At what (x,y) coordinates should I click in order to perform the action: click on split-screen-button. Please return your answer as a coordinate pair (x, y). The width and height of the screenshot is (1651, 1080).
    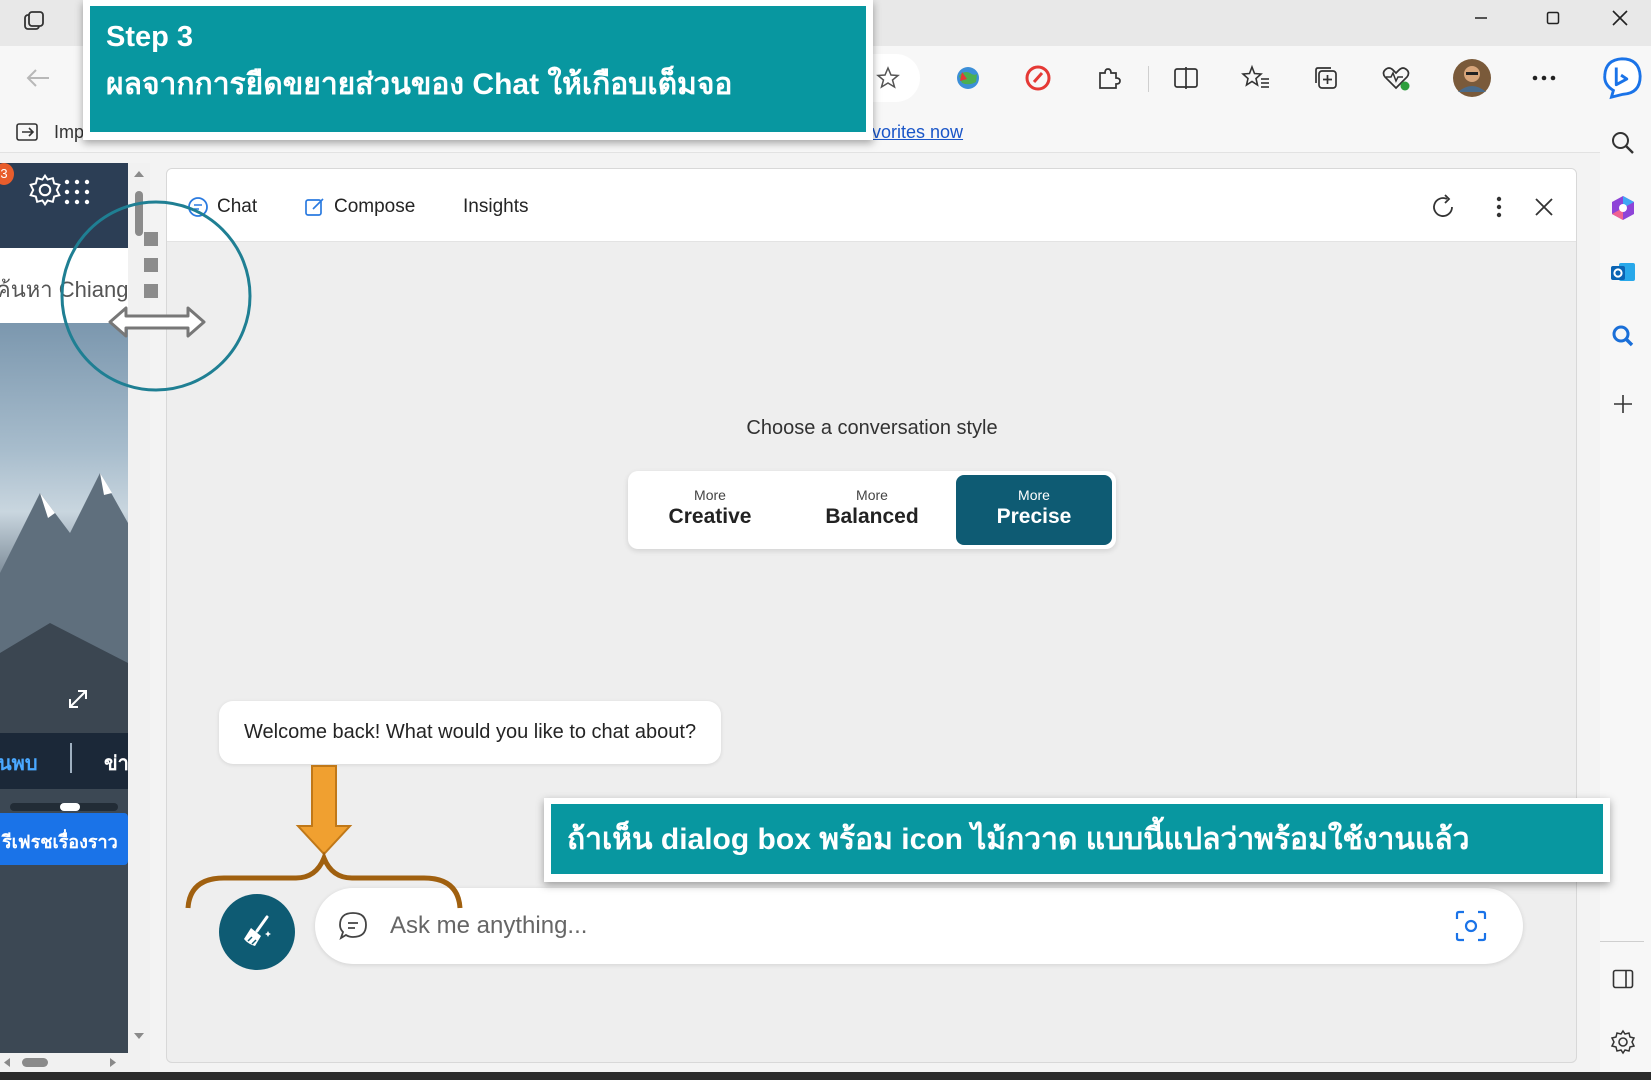
    Looking at the image, I should click on (1186, 78).